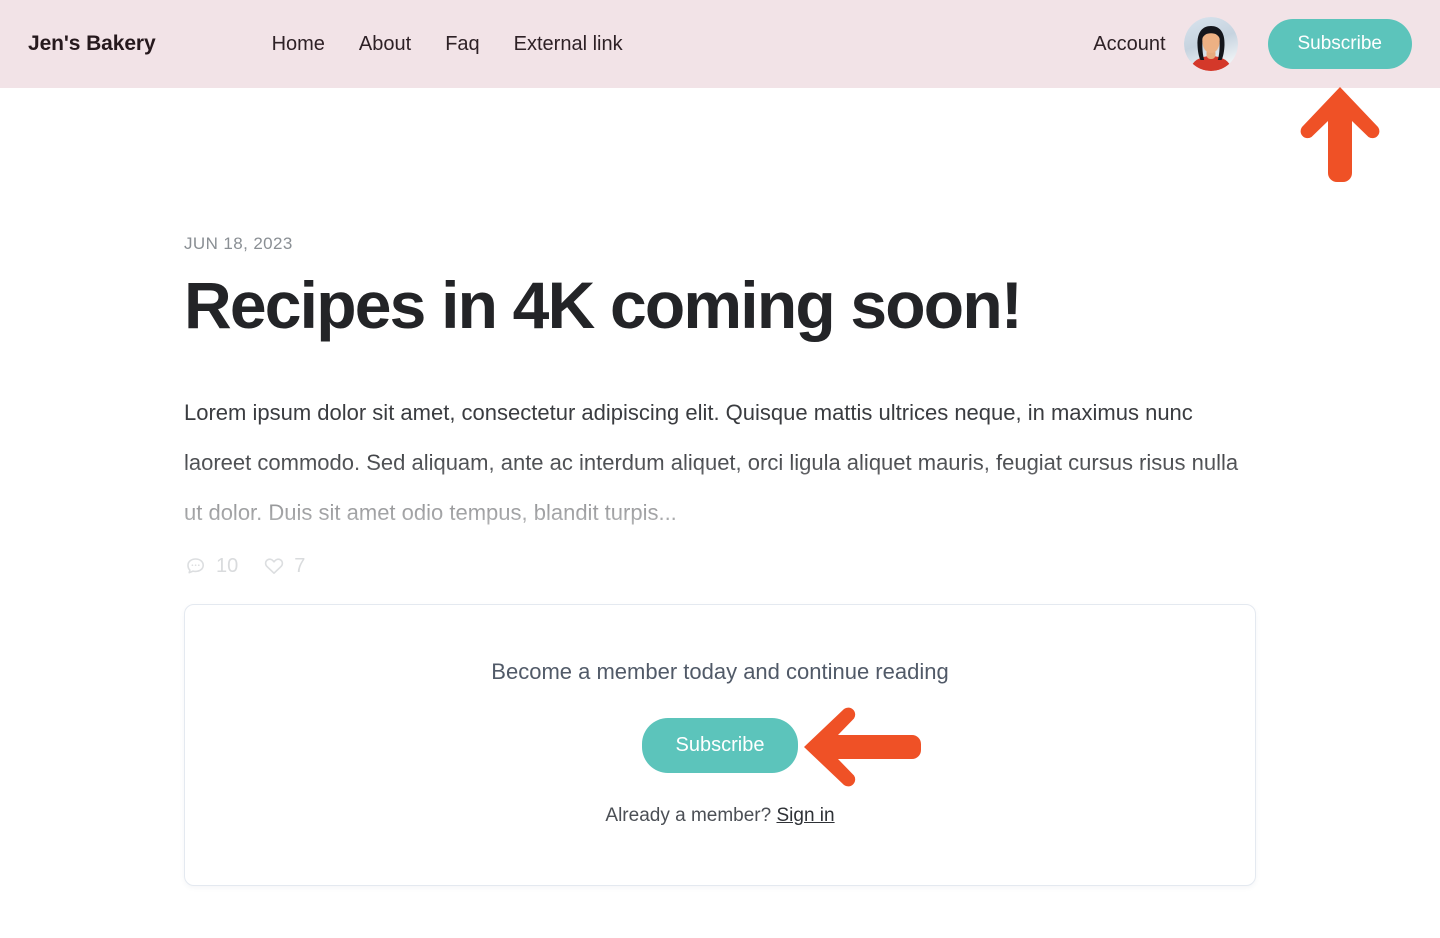  Describe the element at coordinates (300, 565) in the screenshot. I see `like-count-label: 7` at that location.